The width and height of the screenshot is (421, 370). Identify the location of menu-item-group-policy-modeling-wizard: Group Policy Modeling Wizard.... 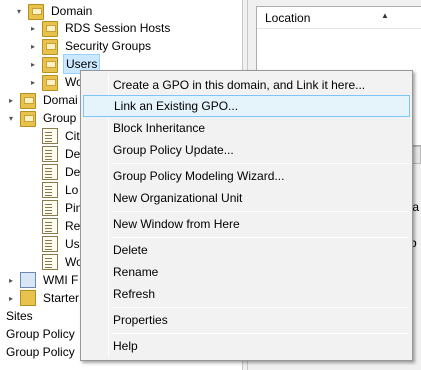
(246, 176).